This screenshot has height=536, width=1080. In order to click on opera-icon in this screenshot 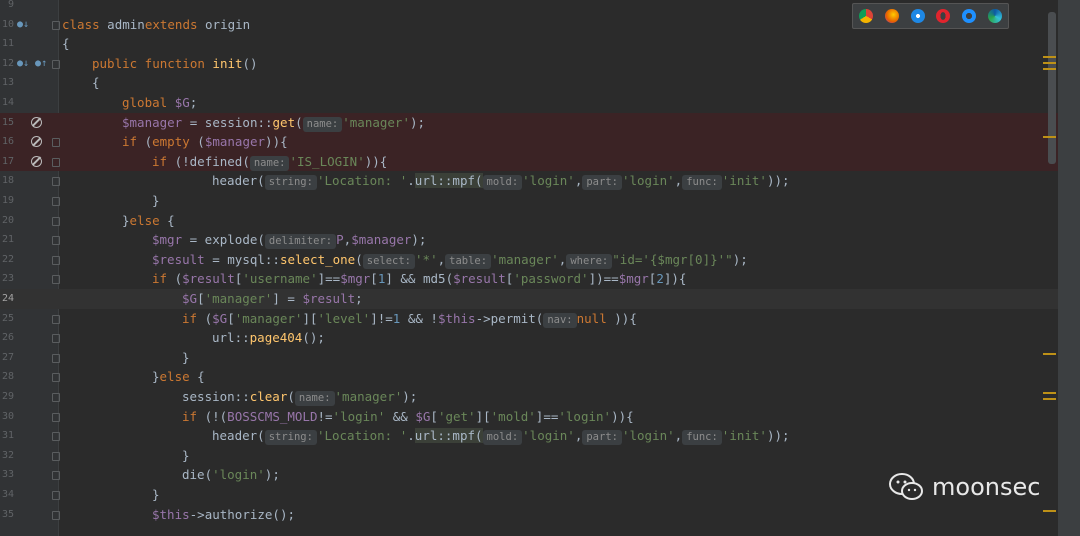, I will do `click(943, 16)`.